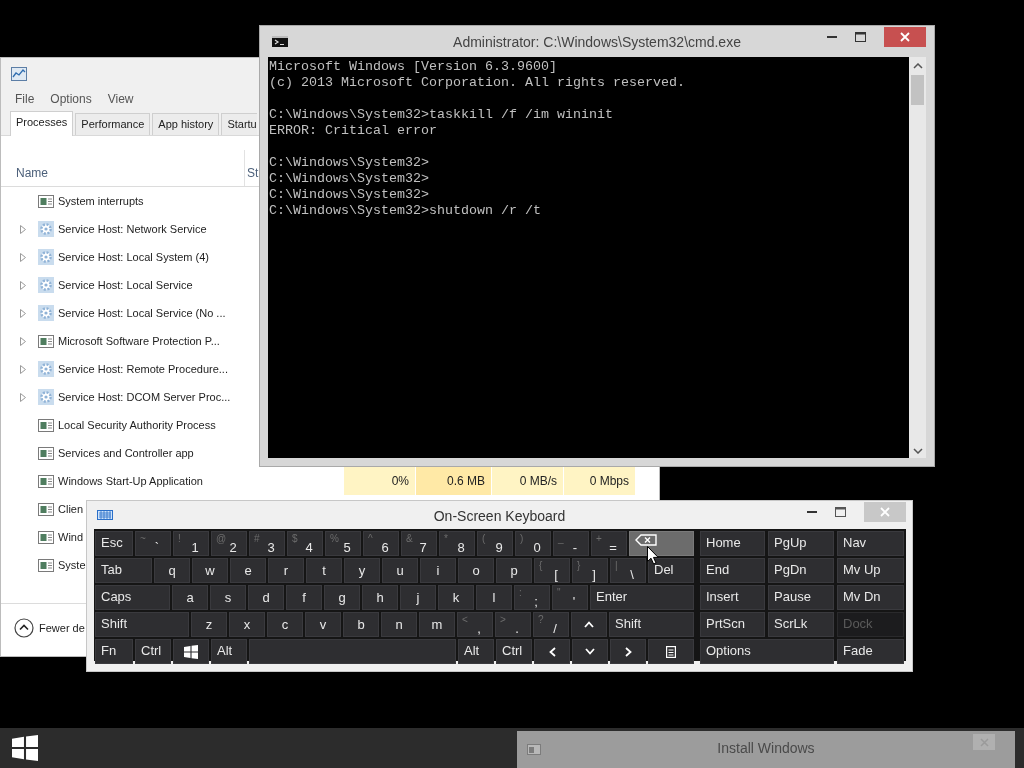 Image resolution: width=1024 pixels, height=768 pixels. Describe the element at coordinates (418, 597) in the screenshot. I see `key: j` at that location.